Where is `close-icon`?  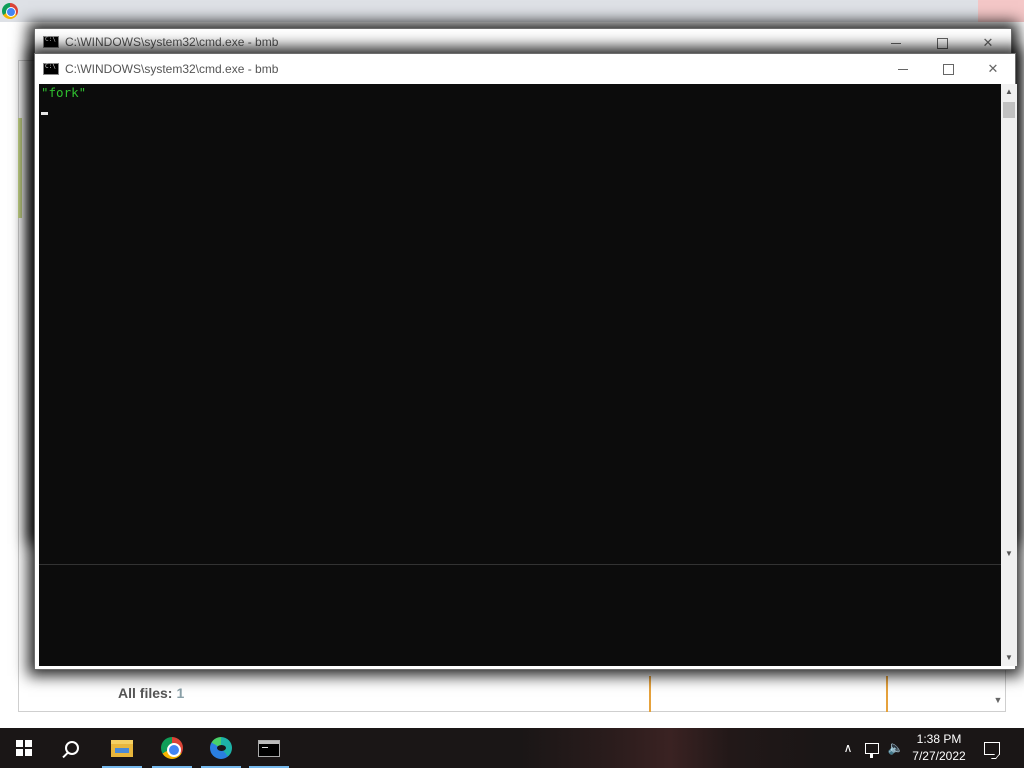 close-icon is located at coordinates (993, 69).